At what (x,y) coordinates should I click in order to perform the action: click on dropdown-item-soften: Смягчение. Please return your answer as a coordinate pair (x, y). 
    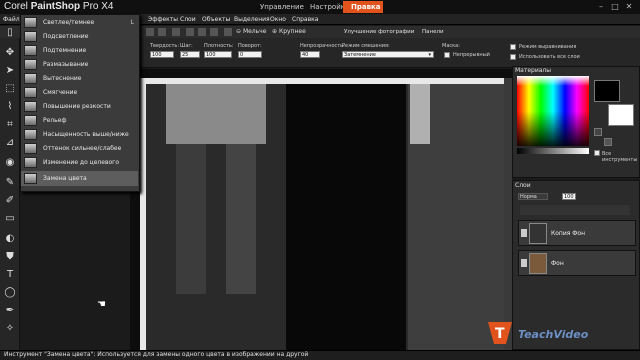
    Looking at the image, I should click on (79, 92).